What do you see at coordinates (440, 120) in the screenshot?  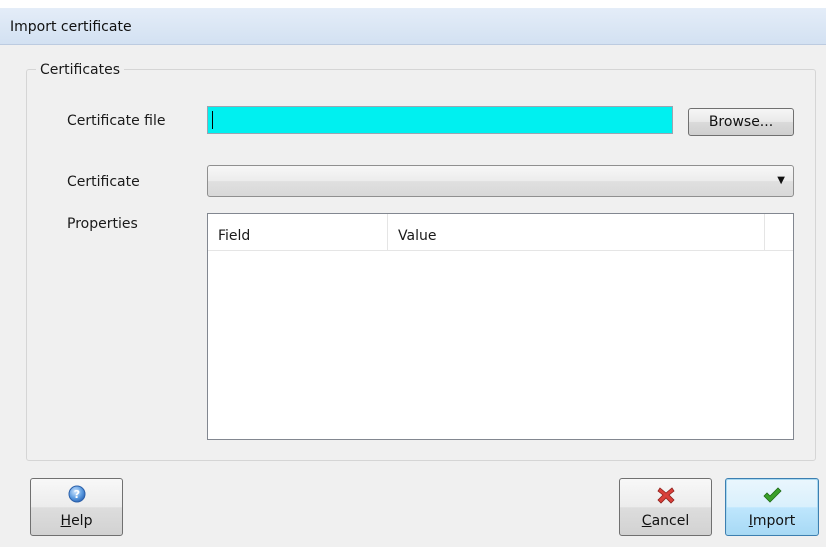 I see `certificate-file-input` at bounding box center [440, 120].